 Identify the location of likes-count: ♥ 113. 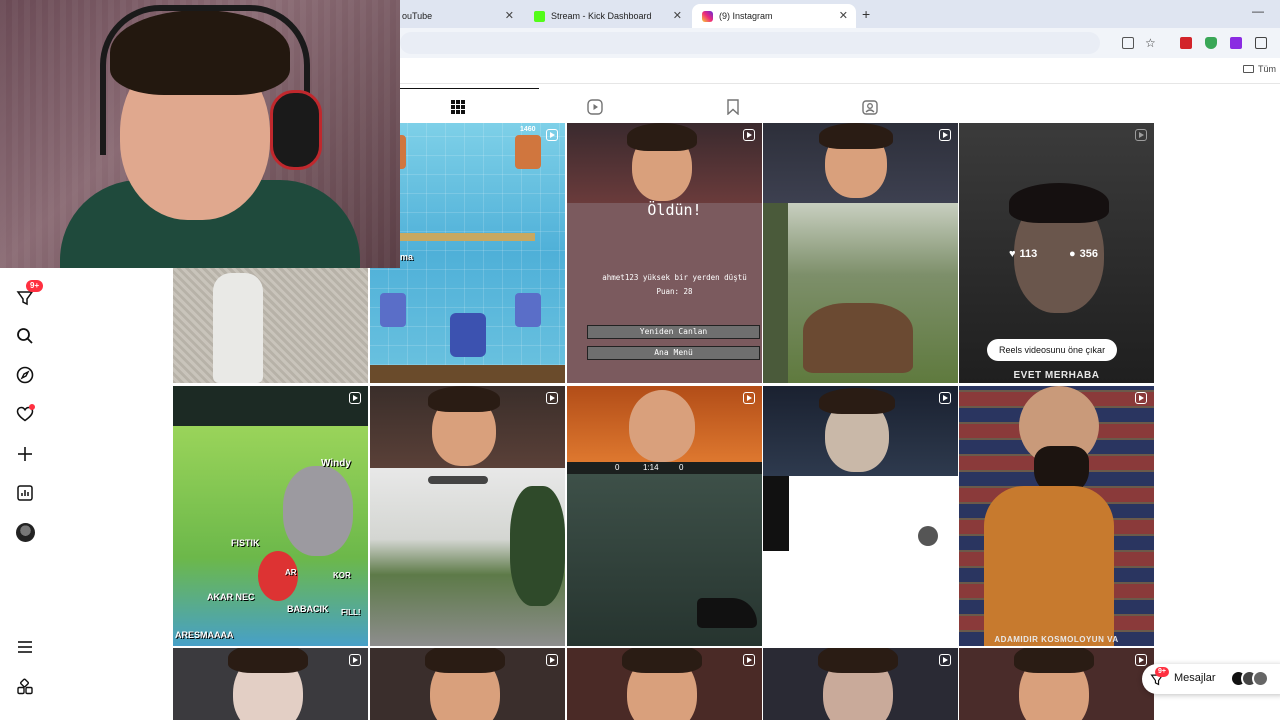
(1023, 254).